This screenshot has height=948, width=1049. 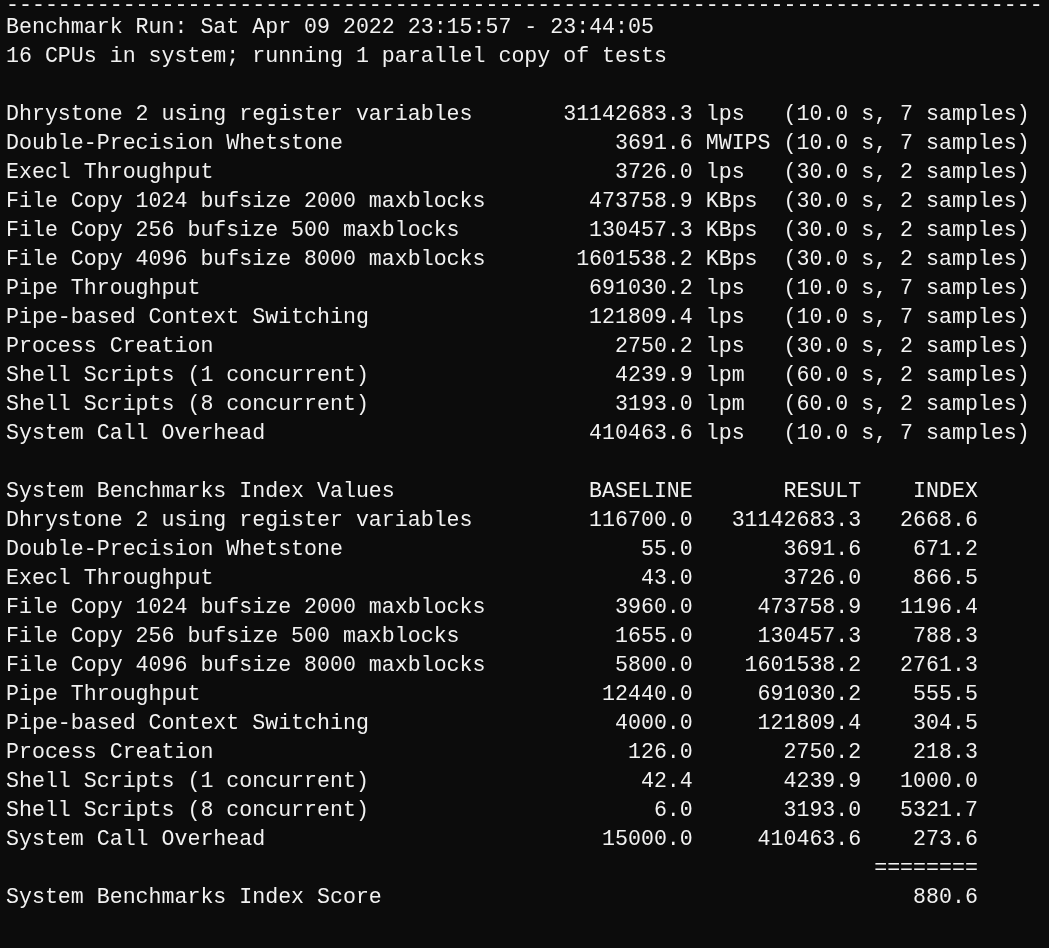 What do you see at coordinates (330, 27) in the screenshot?
I see `header-line: Benchmark Run: Sat Apr 09 2022 23:15:57 - 23:44:05` at bounding box center [330, 27].